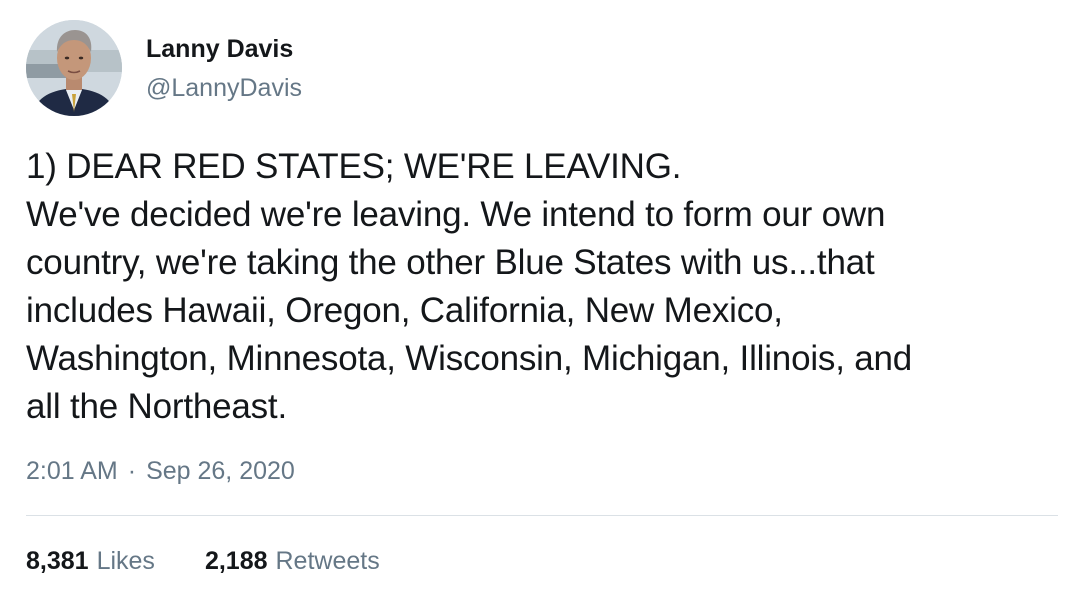 Image resolution: width=1080 pixels, height=596 pixels. What do you see at coordinates (224, 68) in the screenshot?
I see `author-names: Lanny Davis @LannyDavis` at bounding box center [224, 68].